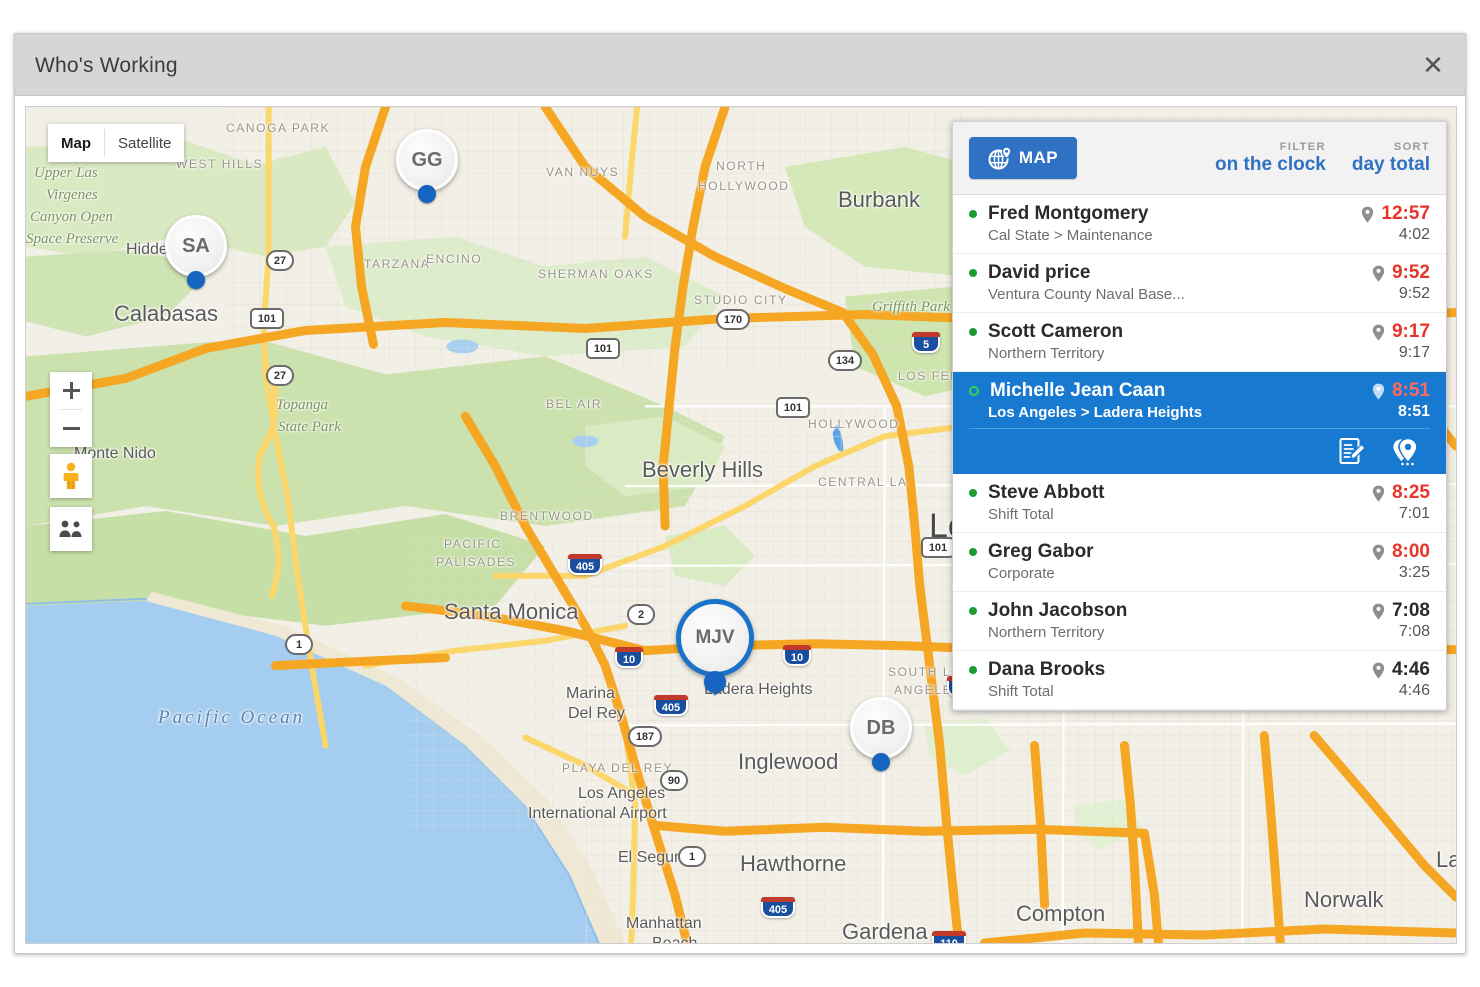 This screenshot has height=987, width=1480. I want to click on edit-note-icon, so click(1353, 451).